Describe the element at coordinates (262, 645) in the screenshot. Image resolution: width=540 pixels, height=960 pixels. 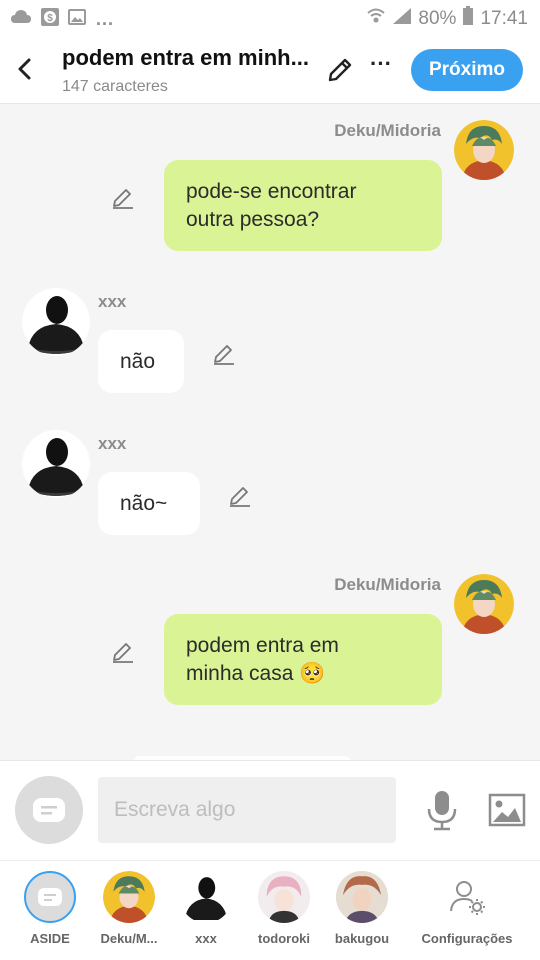
I see `message-text-line: podem entra em` at that location.